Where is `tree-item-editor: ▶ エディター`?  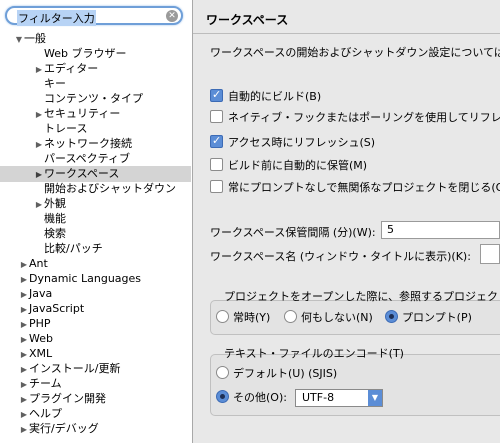
tree-item-editor: ▶ エディター is located at coordinates (66, 69).